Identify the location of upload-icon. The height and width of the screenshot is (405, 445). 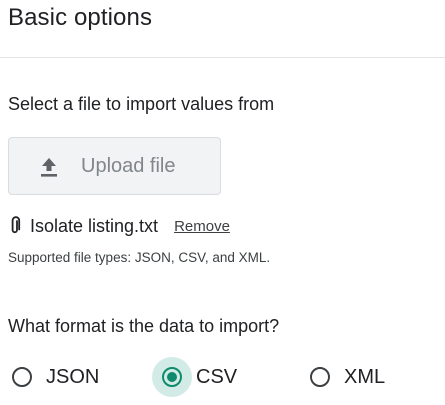
(49, 167).